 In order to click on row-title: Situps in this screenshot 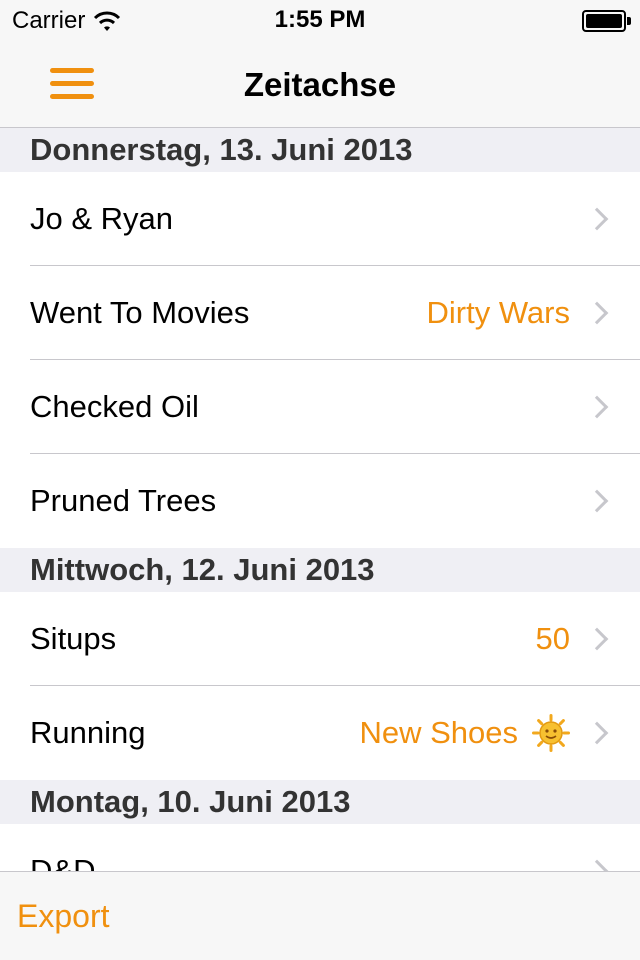, I will do `click(73, 638)`.